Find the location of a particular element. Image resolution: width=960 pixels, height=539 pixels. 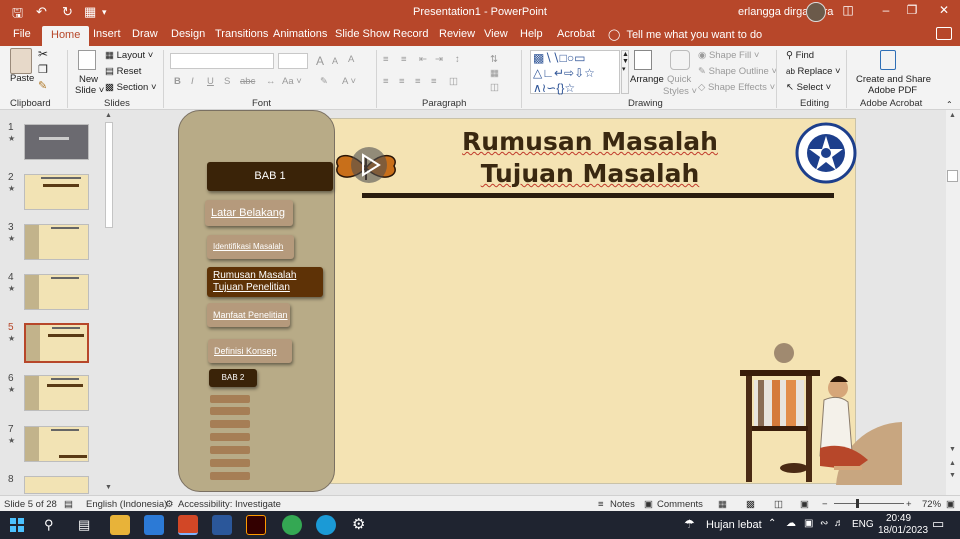

reset-button: ▤ Reset is located at coordinates (123, 71).